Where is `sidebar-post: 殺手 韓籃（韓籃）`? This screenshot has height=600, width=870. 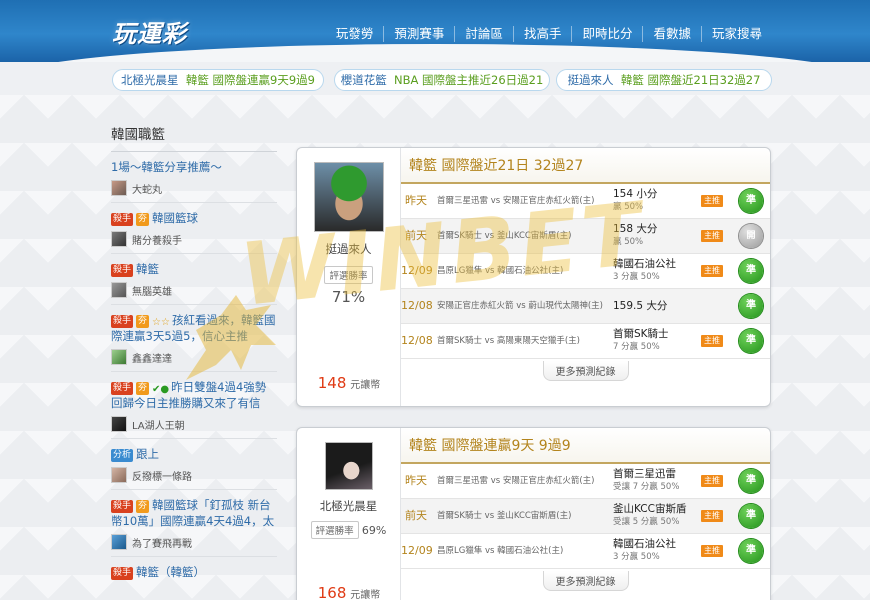 sidebar-post: 殺手 韓籃（韓籃） is located at coordinates (194, 571).